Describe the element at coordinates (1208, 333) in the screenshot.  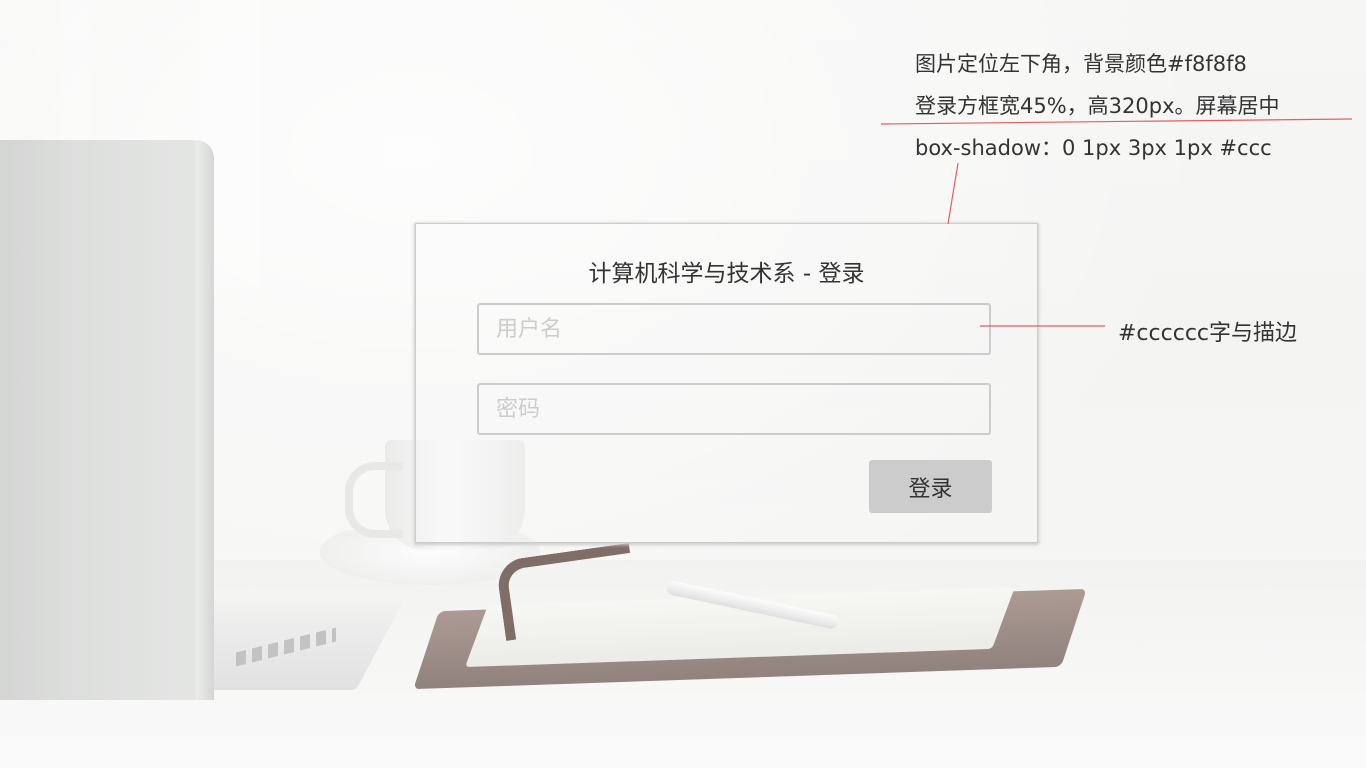
I see `annotation-stroke-color: #cccccc字与描边` at that location.